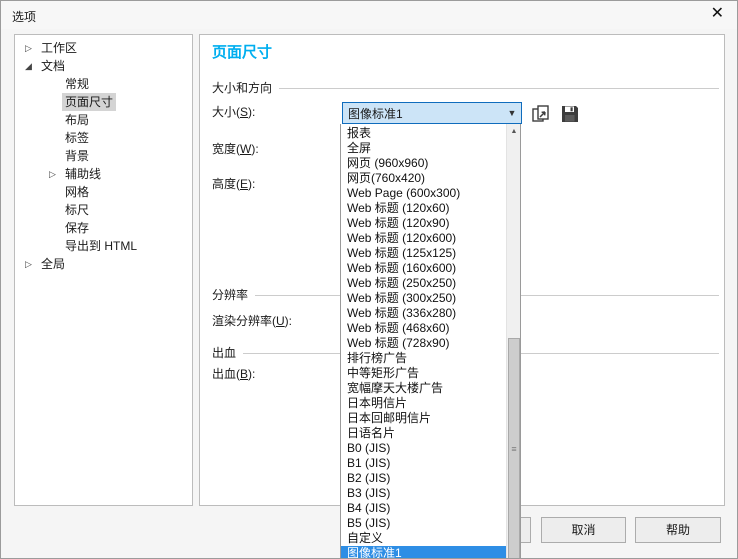 This screenshot has width=738, height=559. Describe the element at coordinates (242, 88) in the screenshot. I see `group-label: 大小和方向` at that location.